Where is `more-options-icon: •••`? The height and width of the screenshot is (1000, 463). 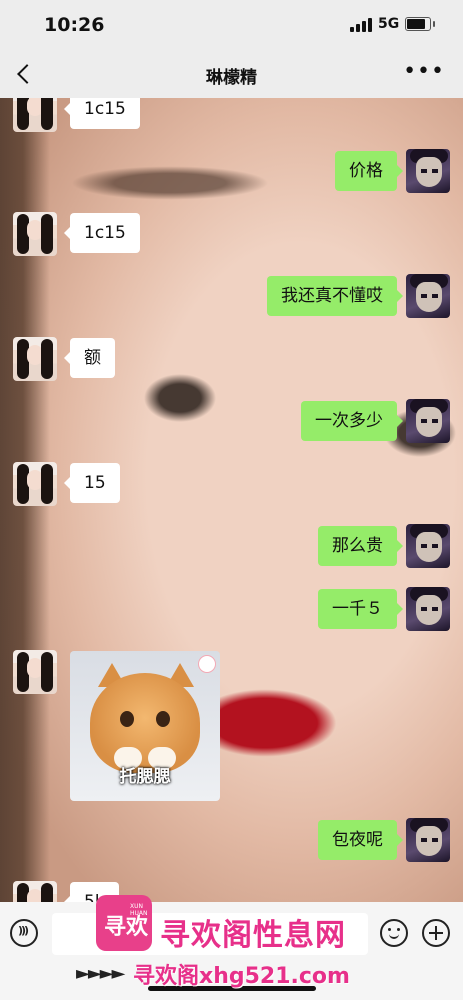 more-options-icon: ••• is located at coordinates (424, 72).